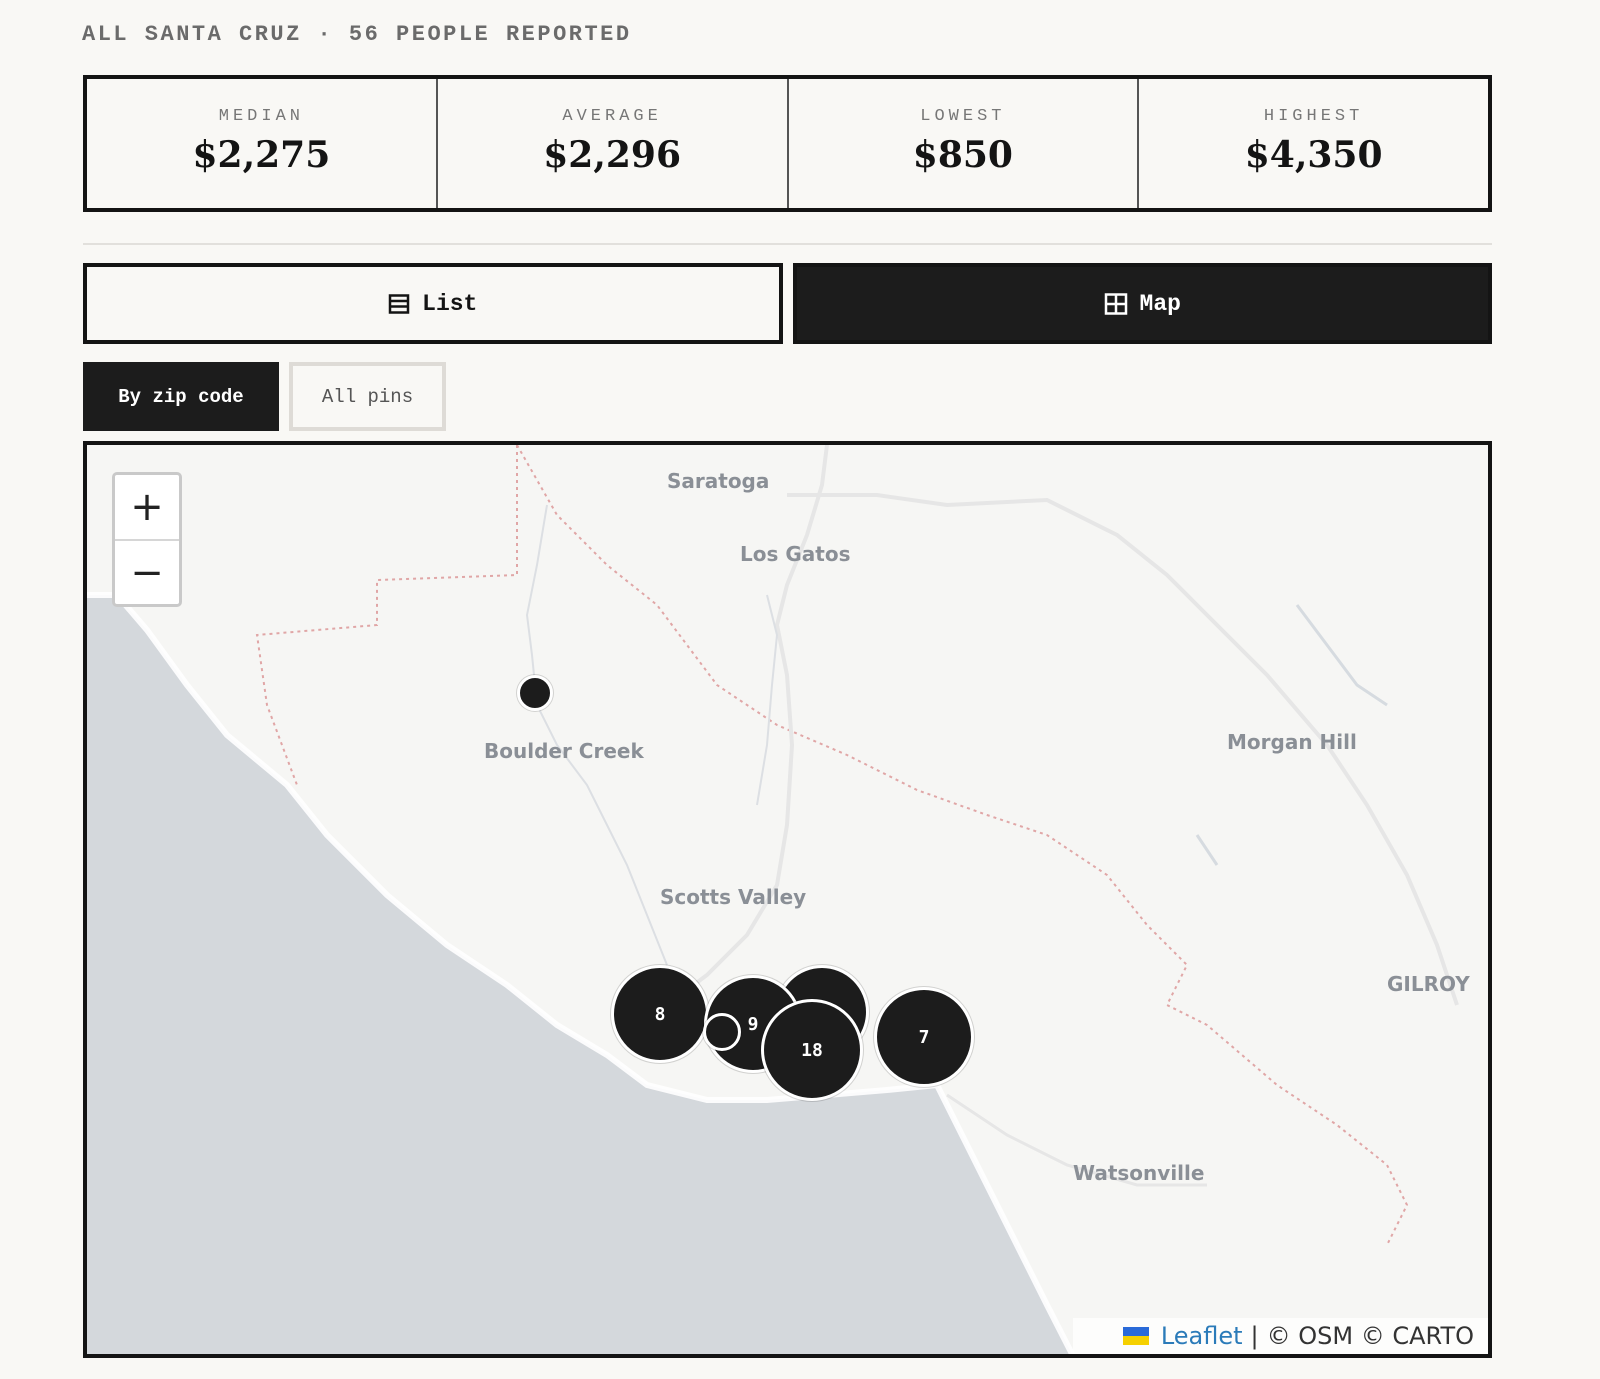  Describe the element at coordinates (747, 726) in the screenshot. I see `highway` at that location.